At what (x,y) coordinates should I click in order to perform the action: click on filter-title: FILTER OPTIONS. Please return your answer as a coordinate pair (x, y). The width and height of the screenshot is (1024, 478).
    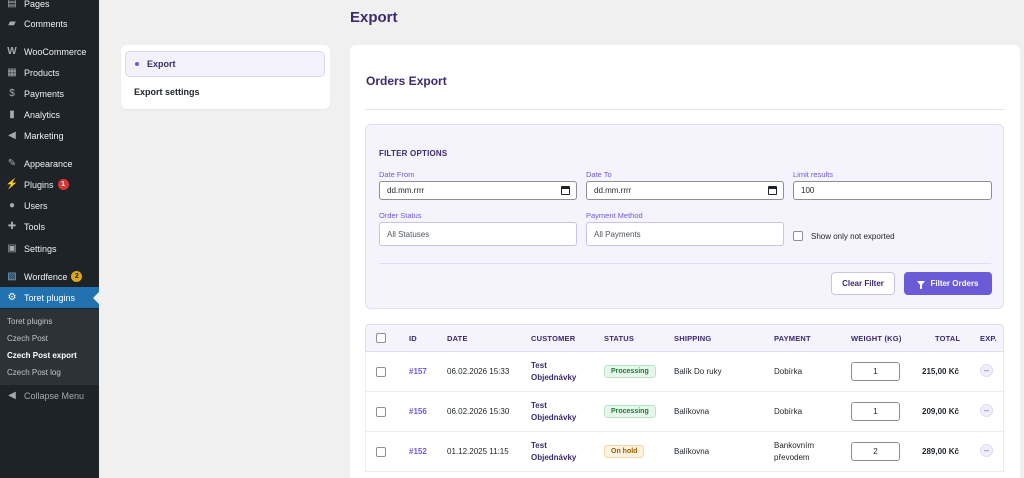
    Looking at the image, I should click on (413, 153).